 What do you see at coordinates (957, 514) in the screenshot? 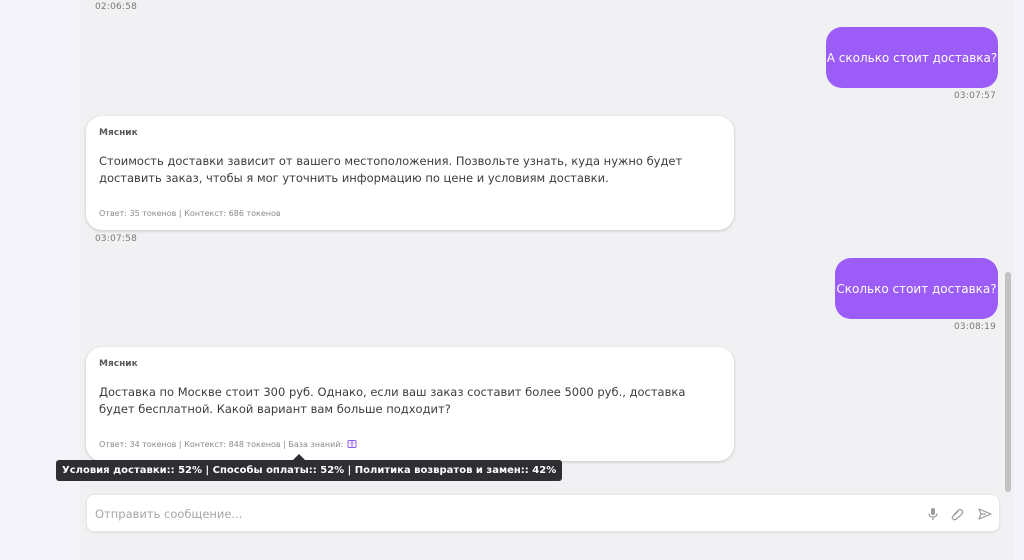
I see `paperclip-icon` at bounding box center [957, 514].